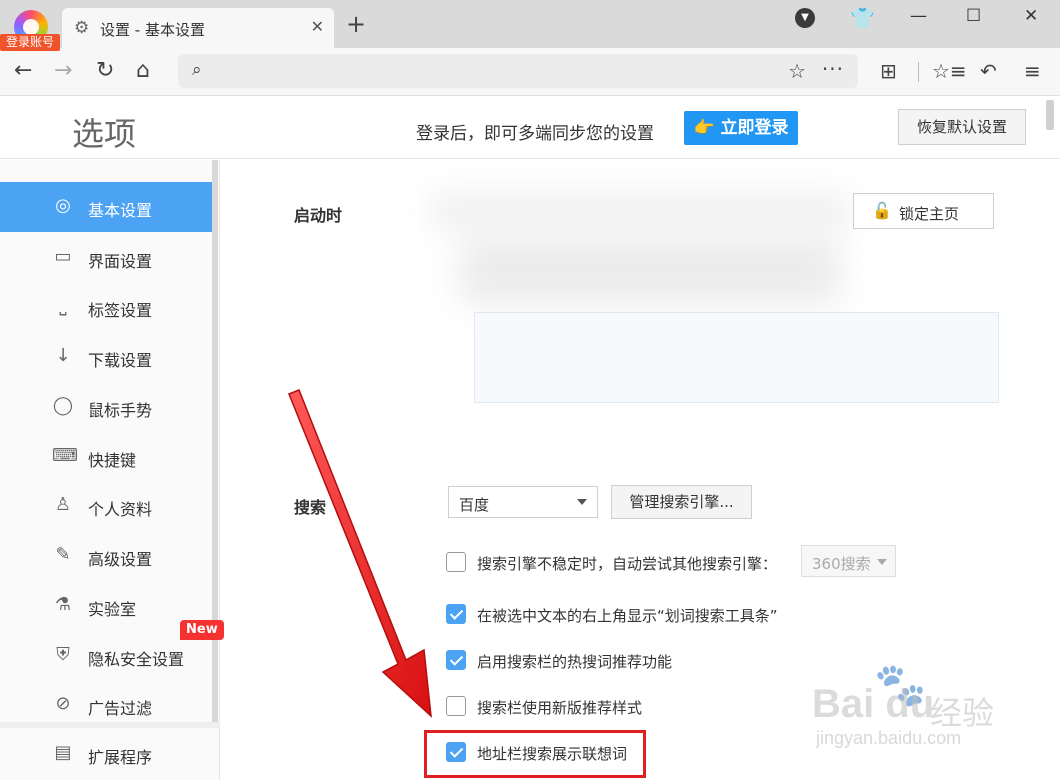 This screenshot has width=1060, height=780. What do you see at coordinates (474, 505) in the screenshot?
I see `search-engine-value: 百度` at bounding box center [474, 505].